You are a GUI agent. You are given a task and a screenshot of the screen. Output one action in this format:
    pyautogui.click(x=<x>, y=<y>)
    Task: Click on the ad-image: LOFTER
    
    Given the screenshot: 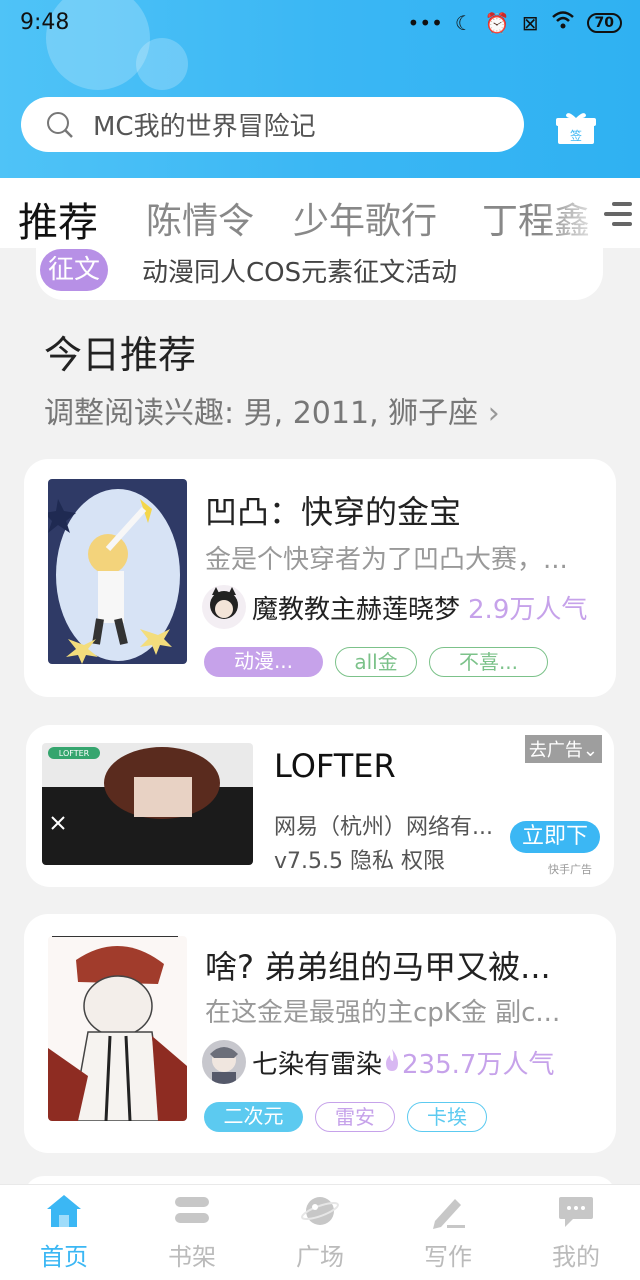 What is the action you would take?
    pyautogui.click(x=147, y=804)
    